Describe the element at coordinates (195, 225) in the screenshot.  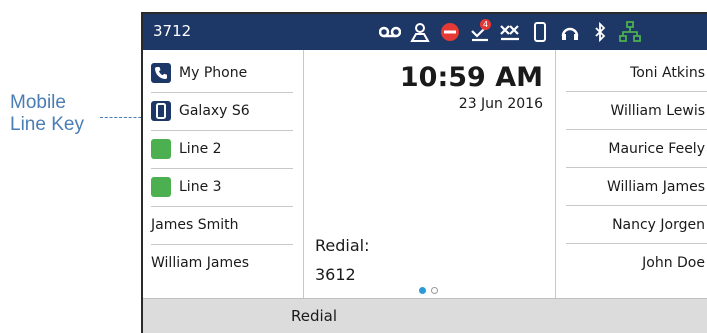
I see `line-key-label: James Smith` at that location.